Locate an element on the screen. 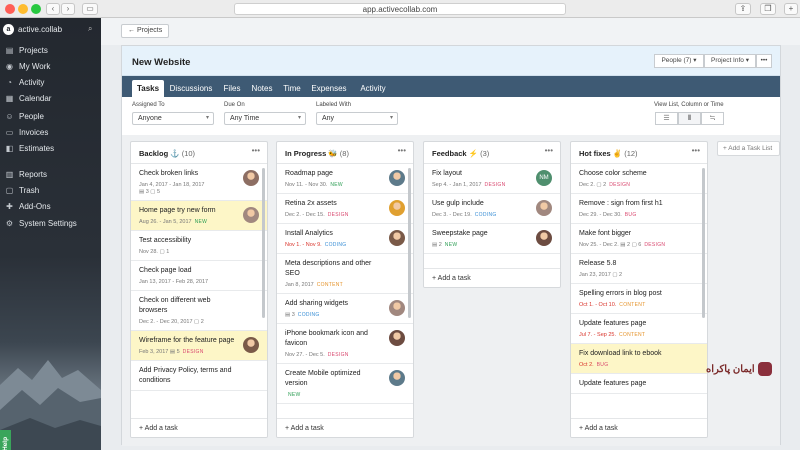 This screenshot has height=450, width=800. task-title: Update features page is located at coordinates (613, 323).